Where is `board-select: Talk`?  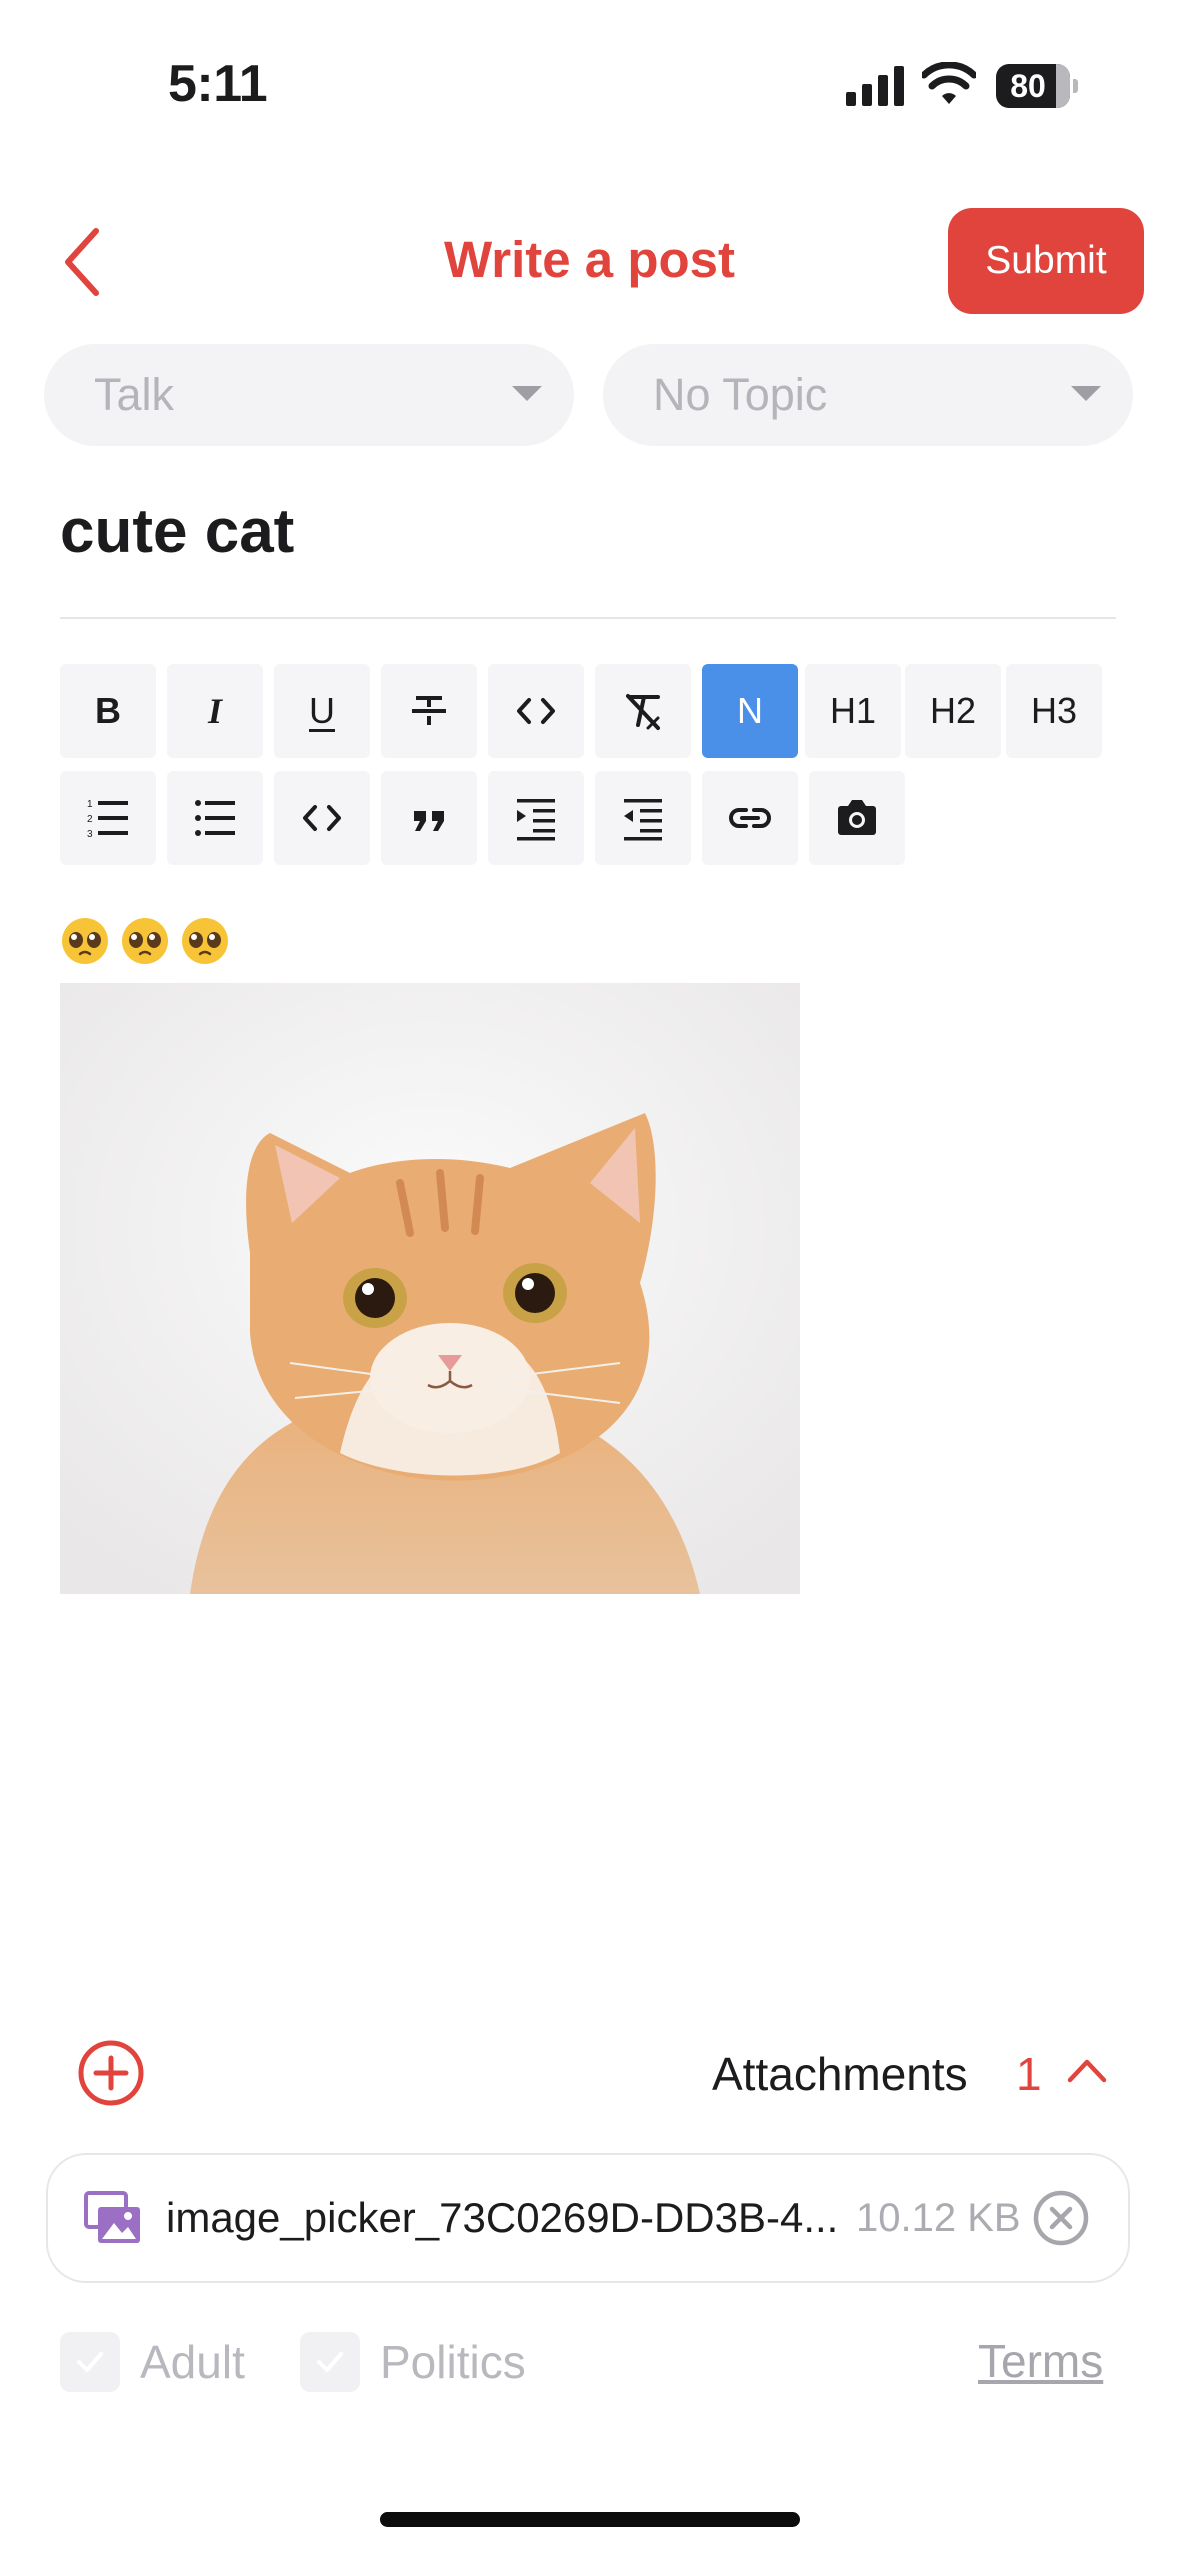
board-select: Talk is located at coordinates (309, 395).